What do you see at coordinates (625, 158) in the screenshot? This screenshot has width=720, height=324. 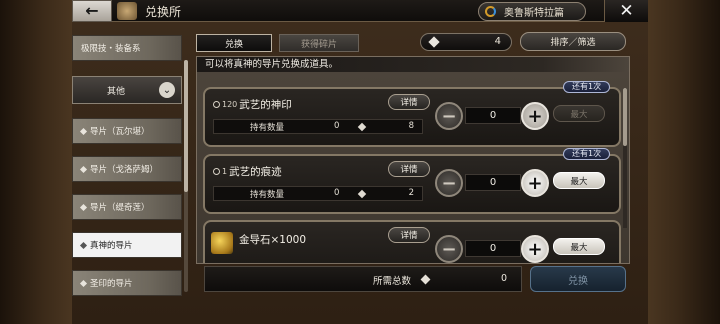 I see `list-scrollbar` at bounding box center [625, 158].